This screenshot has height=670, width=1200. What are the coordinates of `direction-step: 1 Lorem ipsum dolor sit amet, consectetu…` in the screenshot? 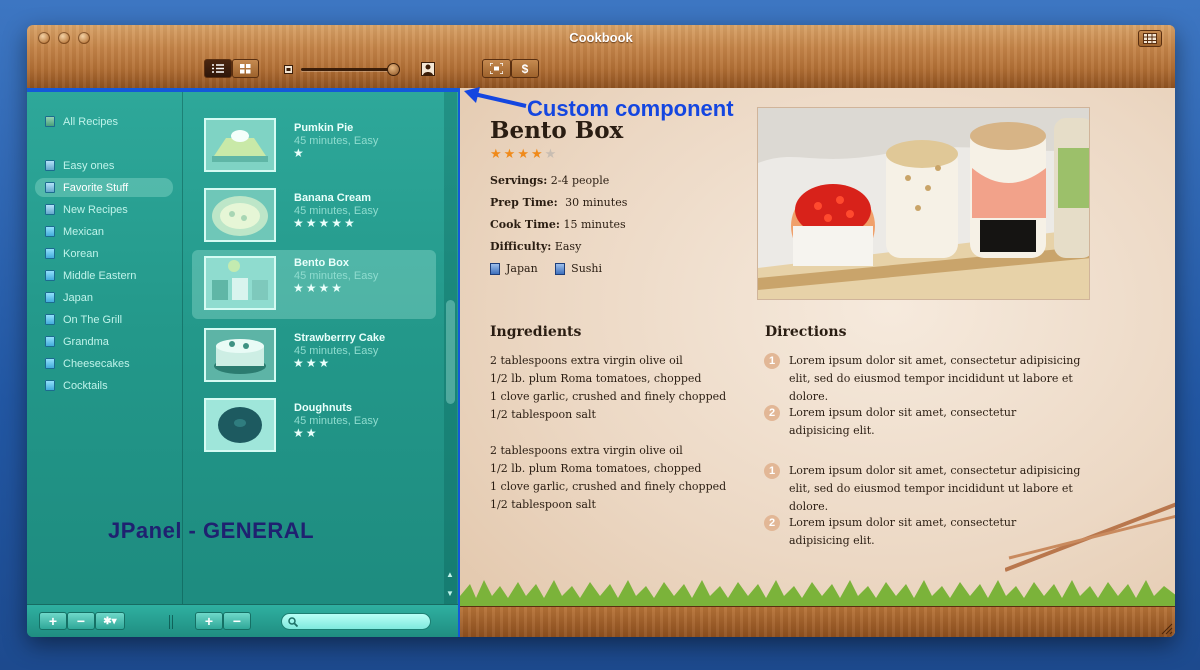 It's located at (929, 379).